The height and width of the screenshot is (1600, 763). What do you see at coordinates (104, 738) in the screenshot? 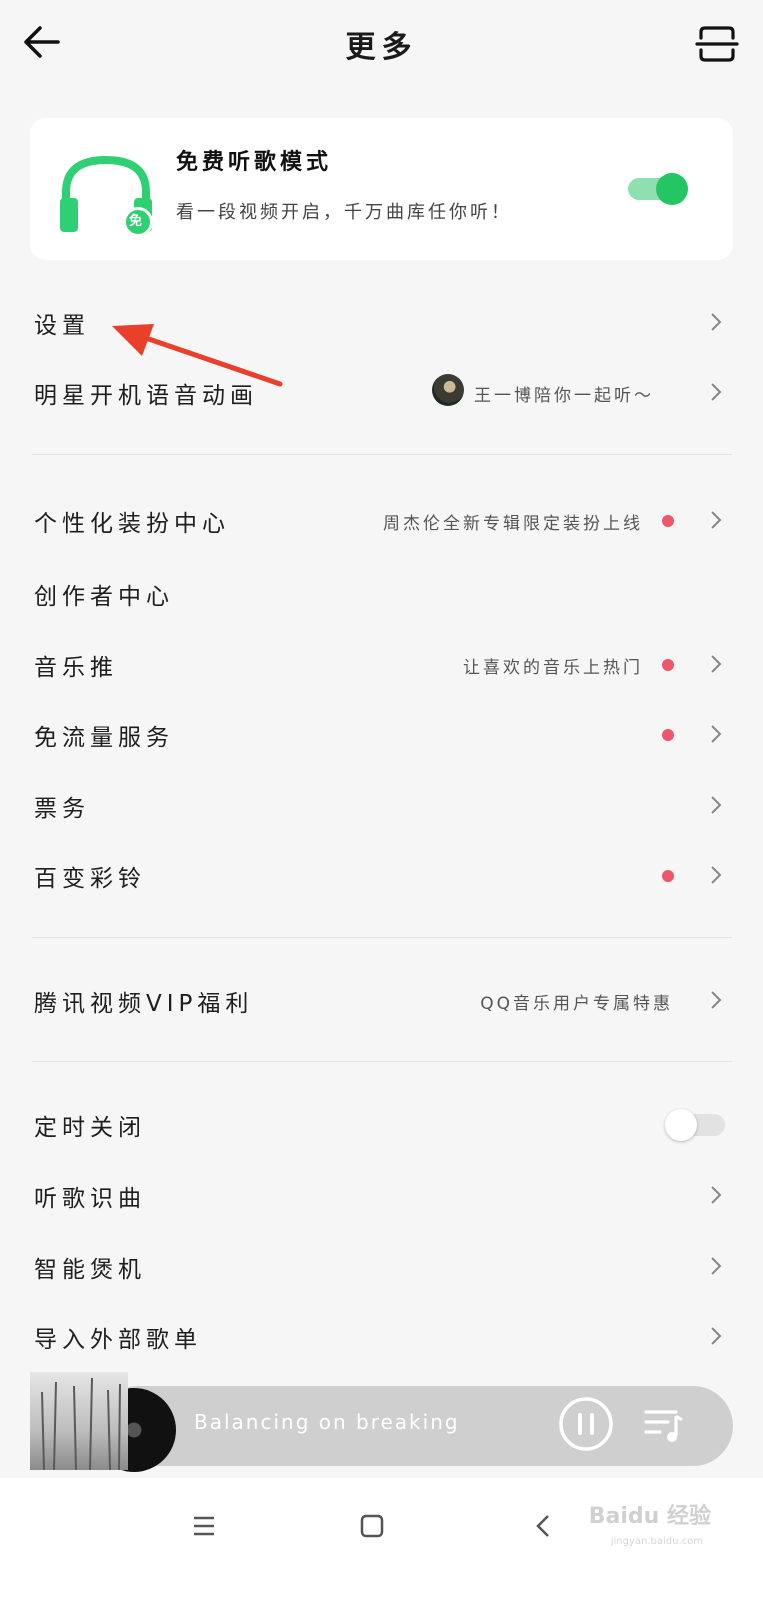
I see `row-label: 免流量服务` at bounding box center [104, 738].